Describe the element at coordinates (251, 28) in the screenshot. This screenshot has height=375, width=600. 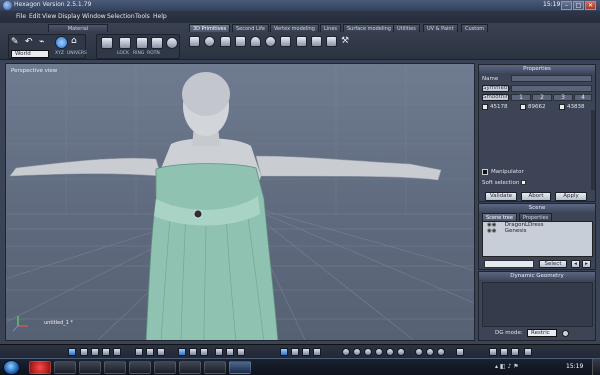
I see `tab-second-life: Second Life` at that location.